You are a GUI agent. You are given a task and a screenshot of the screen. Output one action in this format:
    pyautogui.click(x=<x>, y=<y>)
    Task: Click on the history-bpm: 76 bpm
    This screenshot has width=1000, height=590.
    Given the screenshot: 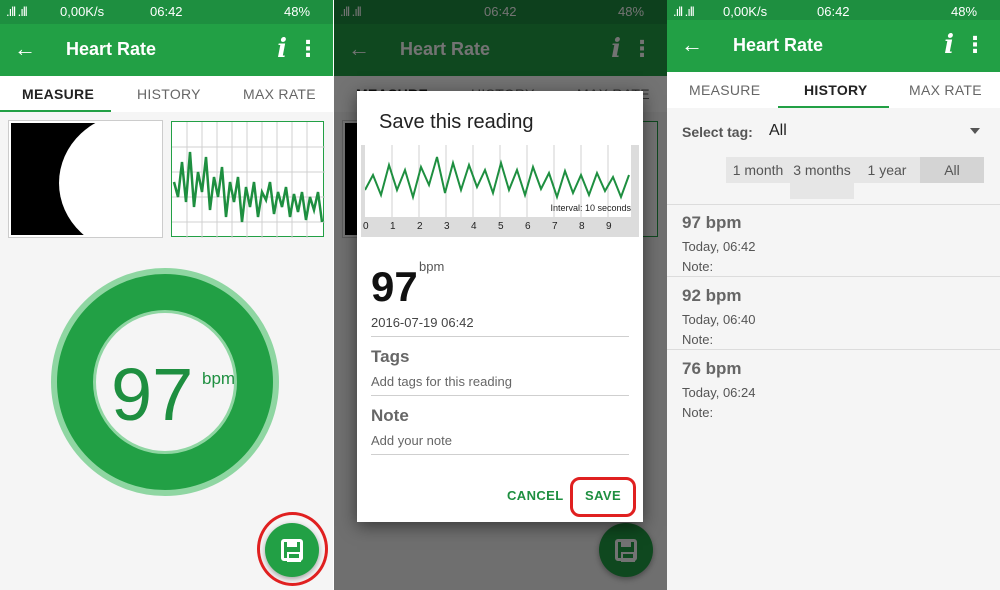 What is the action you would take?
    pyautogui.click(x=712, y=368)
    